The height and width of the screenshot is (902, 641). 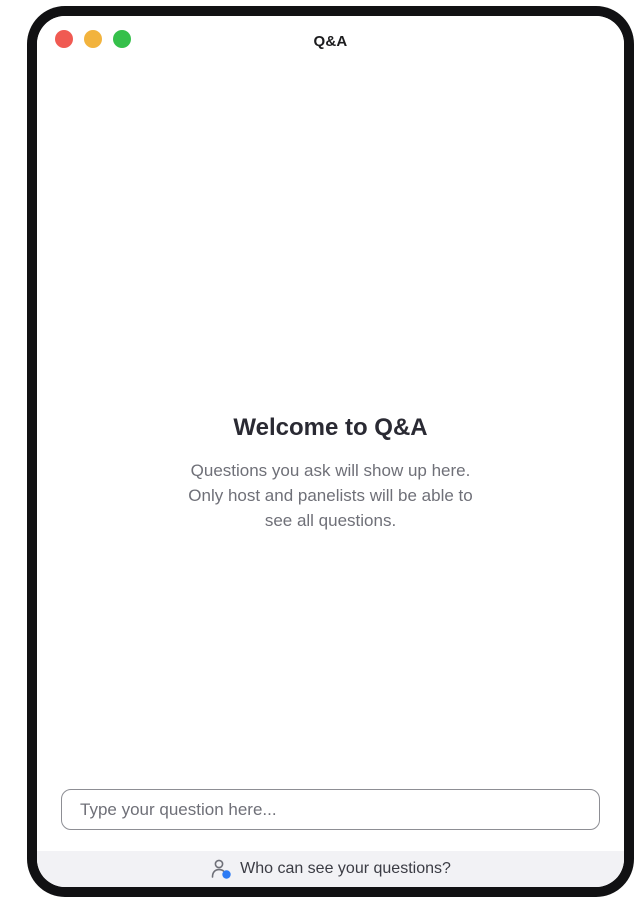 I want to click on who-can-see-questions-link: Who can see your questions?, so click(x=330, y=869).